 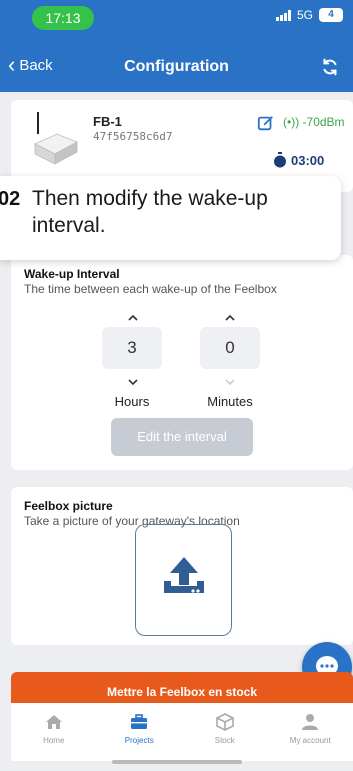 I want to click on user-icon, so click(x=310, y=722).